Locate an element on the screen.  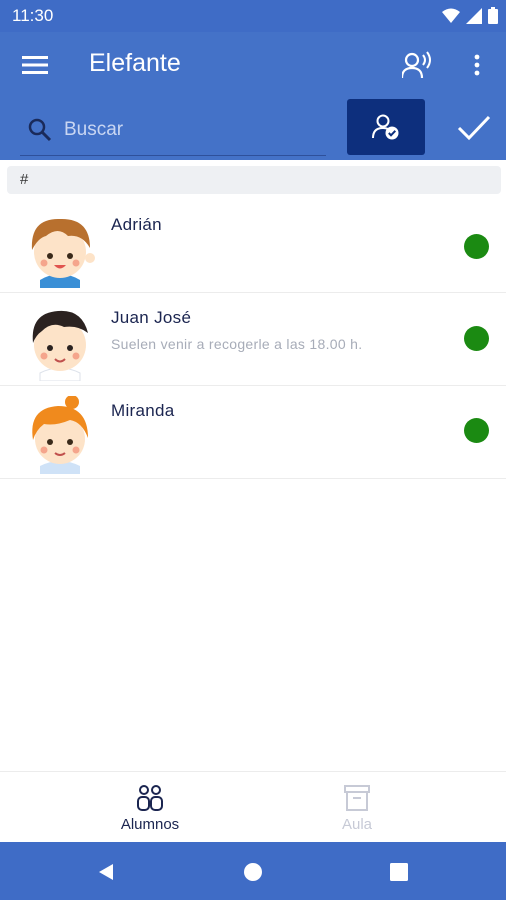
student-note: Suelen venir a recogerle a las 18.00 h. is located at coordinates (237, 344).